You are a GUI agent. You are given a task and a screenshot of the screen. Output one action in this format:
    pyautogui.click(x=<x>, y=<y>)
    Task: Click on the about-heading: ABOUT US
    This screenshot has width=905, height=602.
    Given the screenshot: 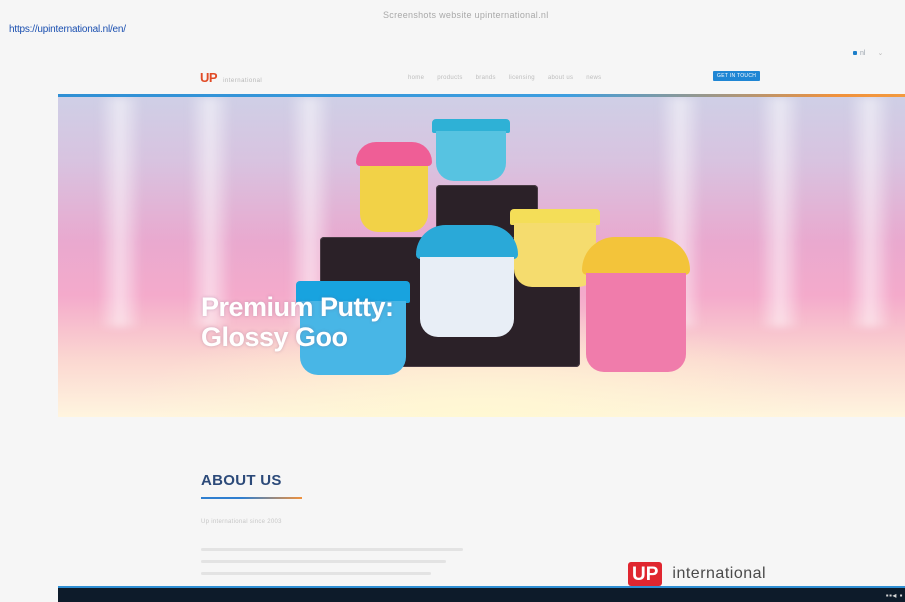 What is the action you would take?
    pyautogui.click(x=241, y=480)
    